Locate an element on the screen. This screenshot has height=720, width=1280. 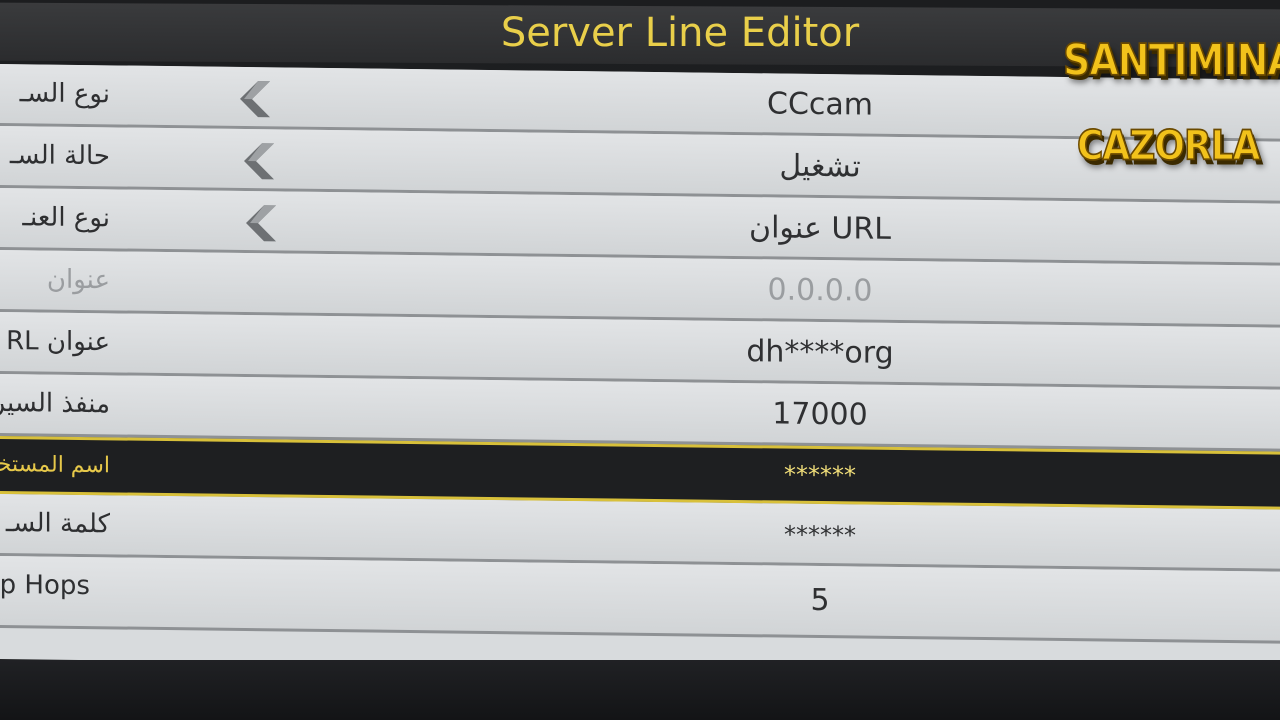
setting-value: عنوان URL is located at coordinates (820, 228).